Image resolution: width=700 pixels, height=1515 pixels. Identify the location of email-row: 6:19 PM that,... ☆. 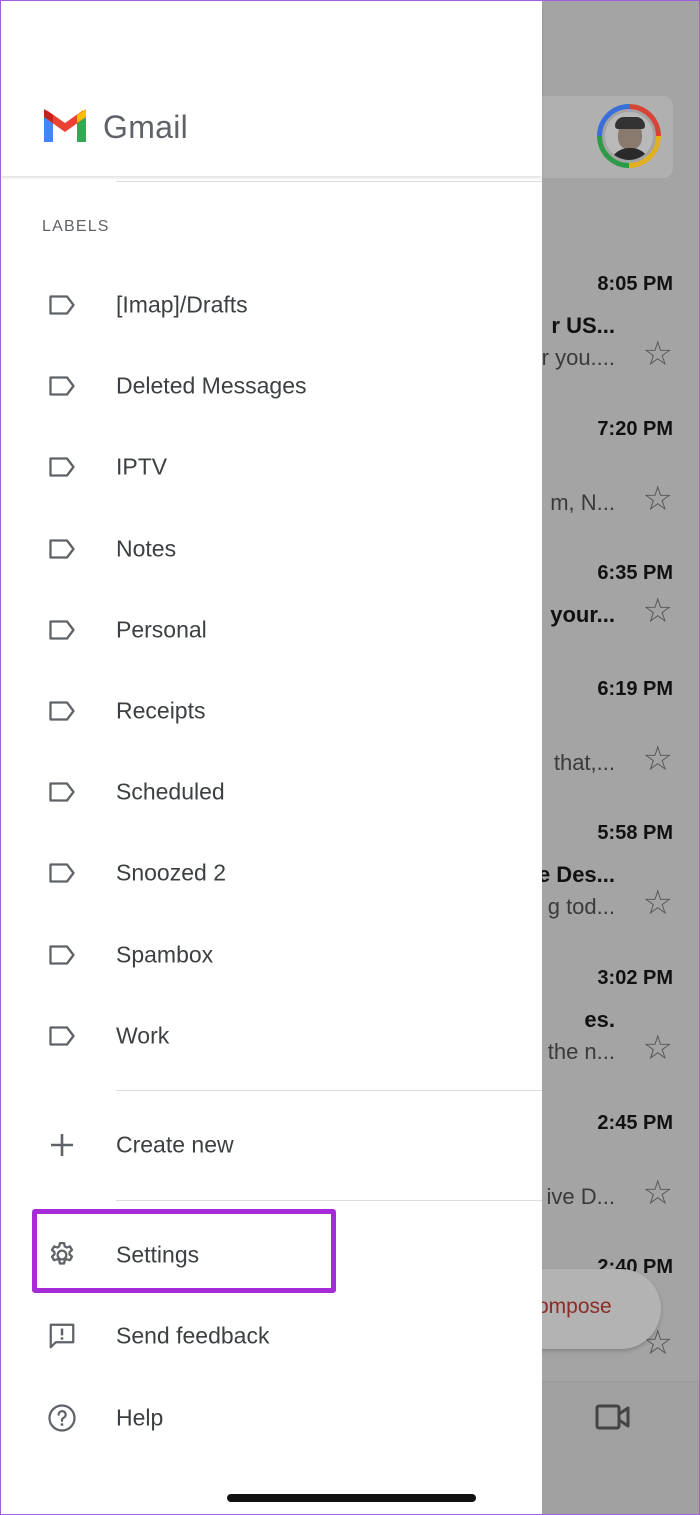
(601, 748).